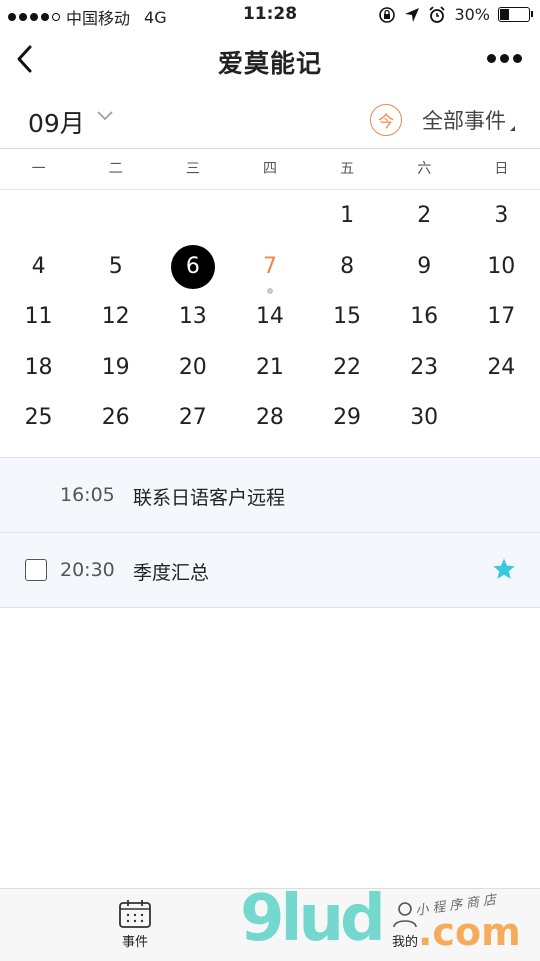 This screenshot has width=540, height=961. Describe the element at coordinates (424, 169) in the screenshot. I see `weekday-label: 六` at that location.